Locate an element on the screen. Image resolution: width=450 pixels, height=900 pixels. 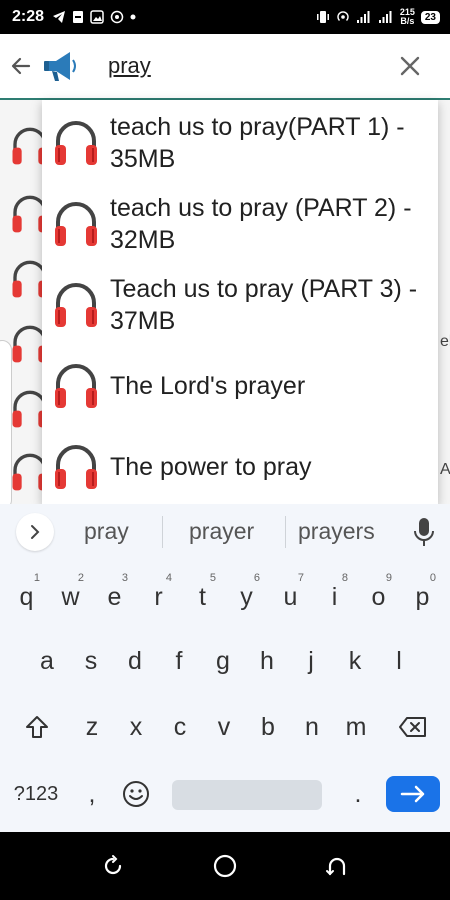
navigation-bar is located at coordinates (225, 866).